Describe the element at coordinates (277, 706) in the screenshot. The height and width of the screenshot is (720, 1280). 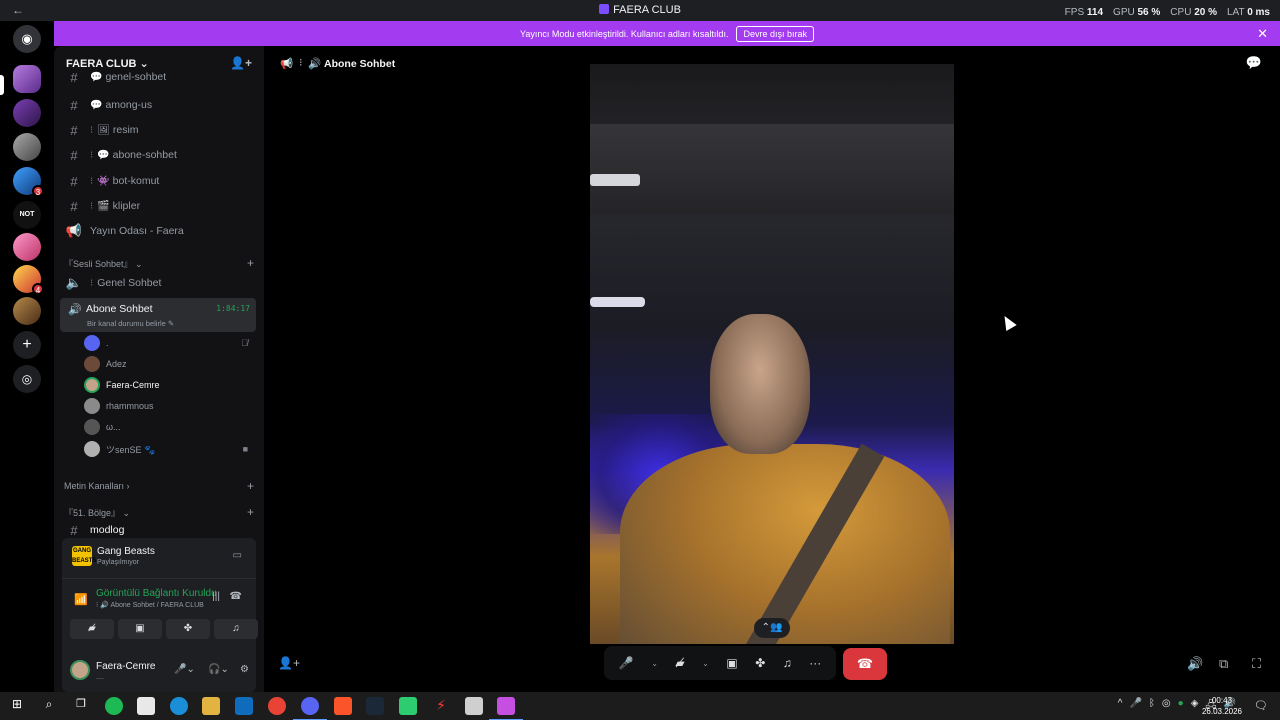
I see `chrome-icon` at that location.